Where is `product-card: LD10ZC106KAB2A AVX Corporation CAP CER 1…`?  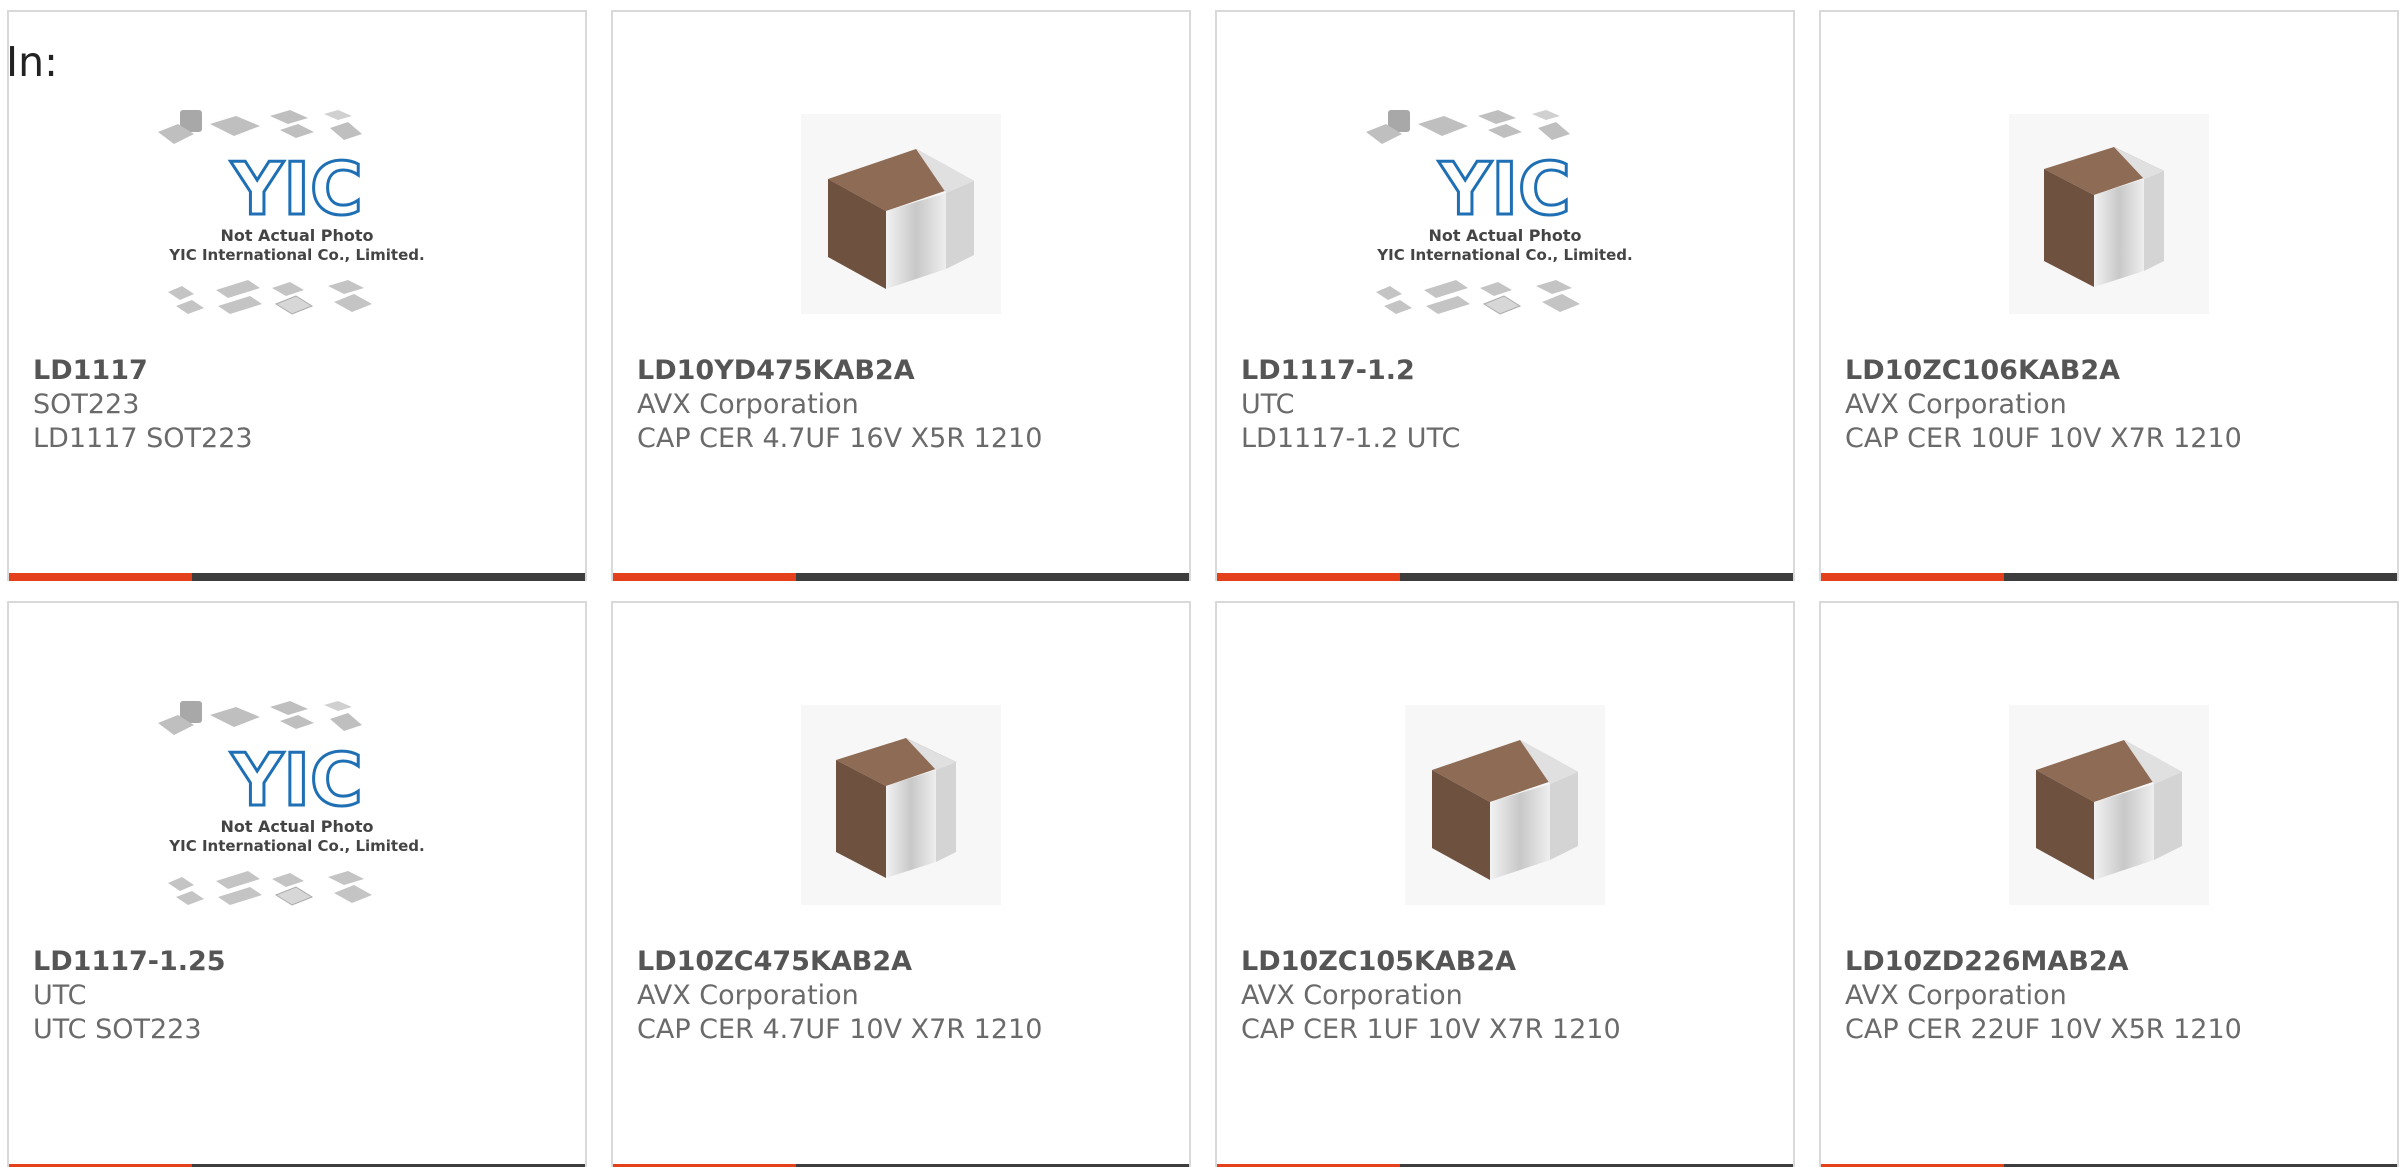 product-card: LD10ZC106KAB2A AVX Corporation CAP CER 1… is located at coordinates (2109, 295).